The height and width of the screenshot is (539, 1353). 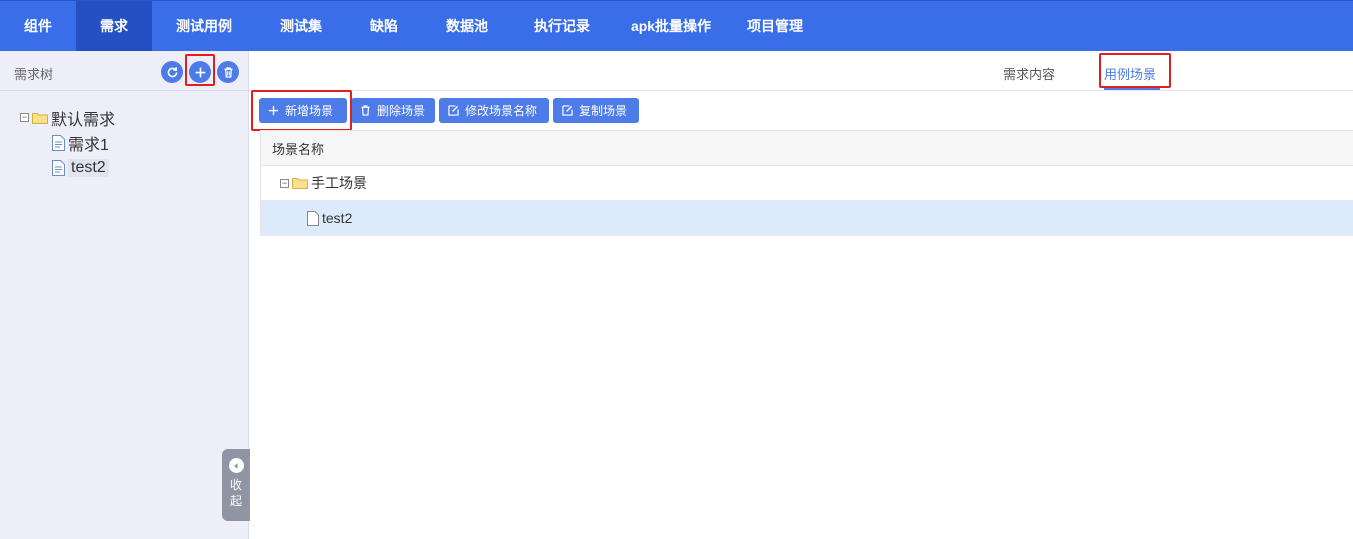 I want to click on caret-left-icon, so click(x=236, y=465).